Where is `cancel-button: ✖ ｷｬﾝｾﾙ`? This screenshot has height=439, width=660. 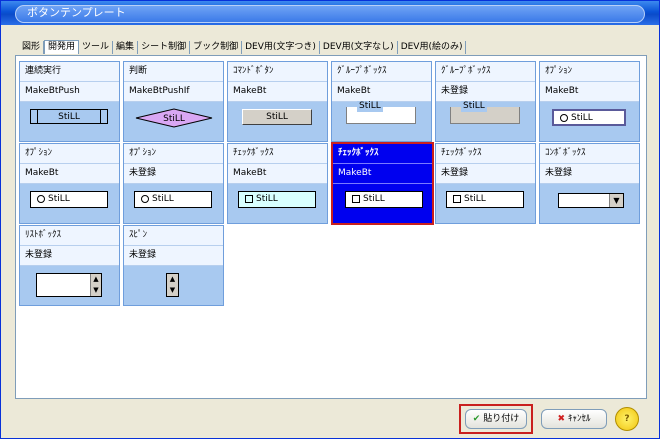
cancel-button: ✖ ｷｬﾝｾﾙ is located at coordinates (574, 419).